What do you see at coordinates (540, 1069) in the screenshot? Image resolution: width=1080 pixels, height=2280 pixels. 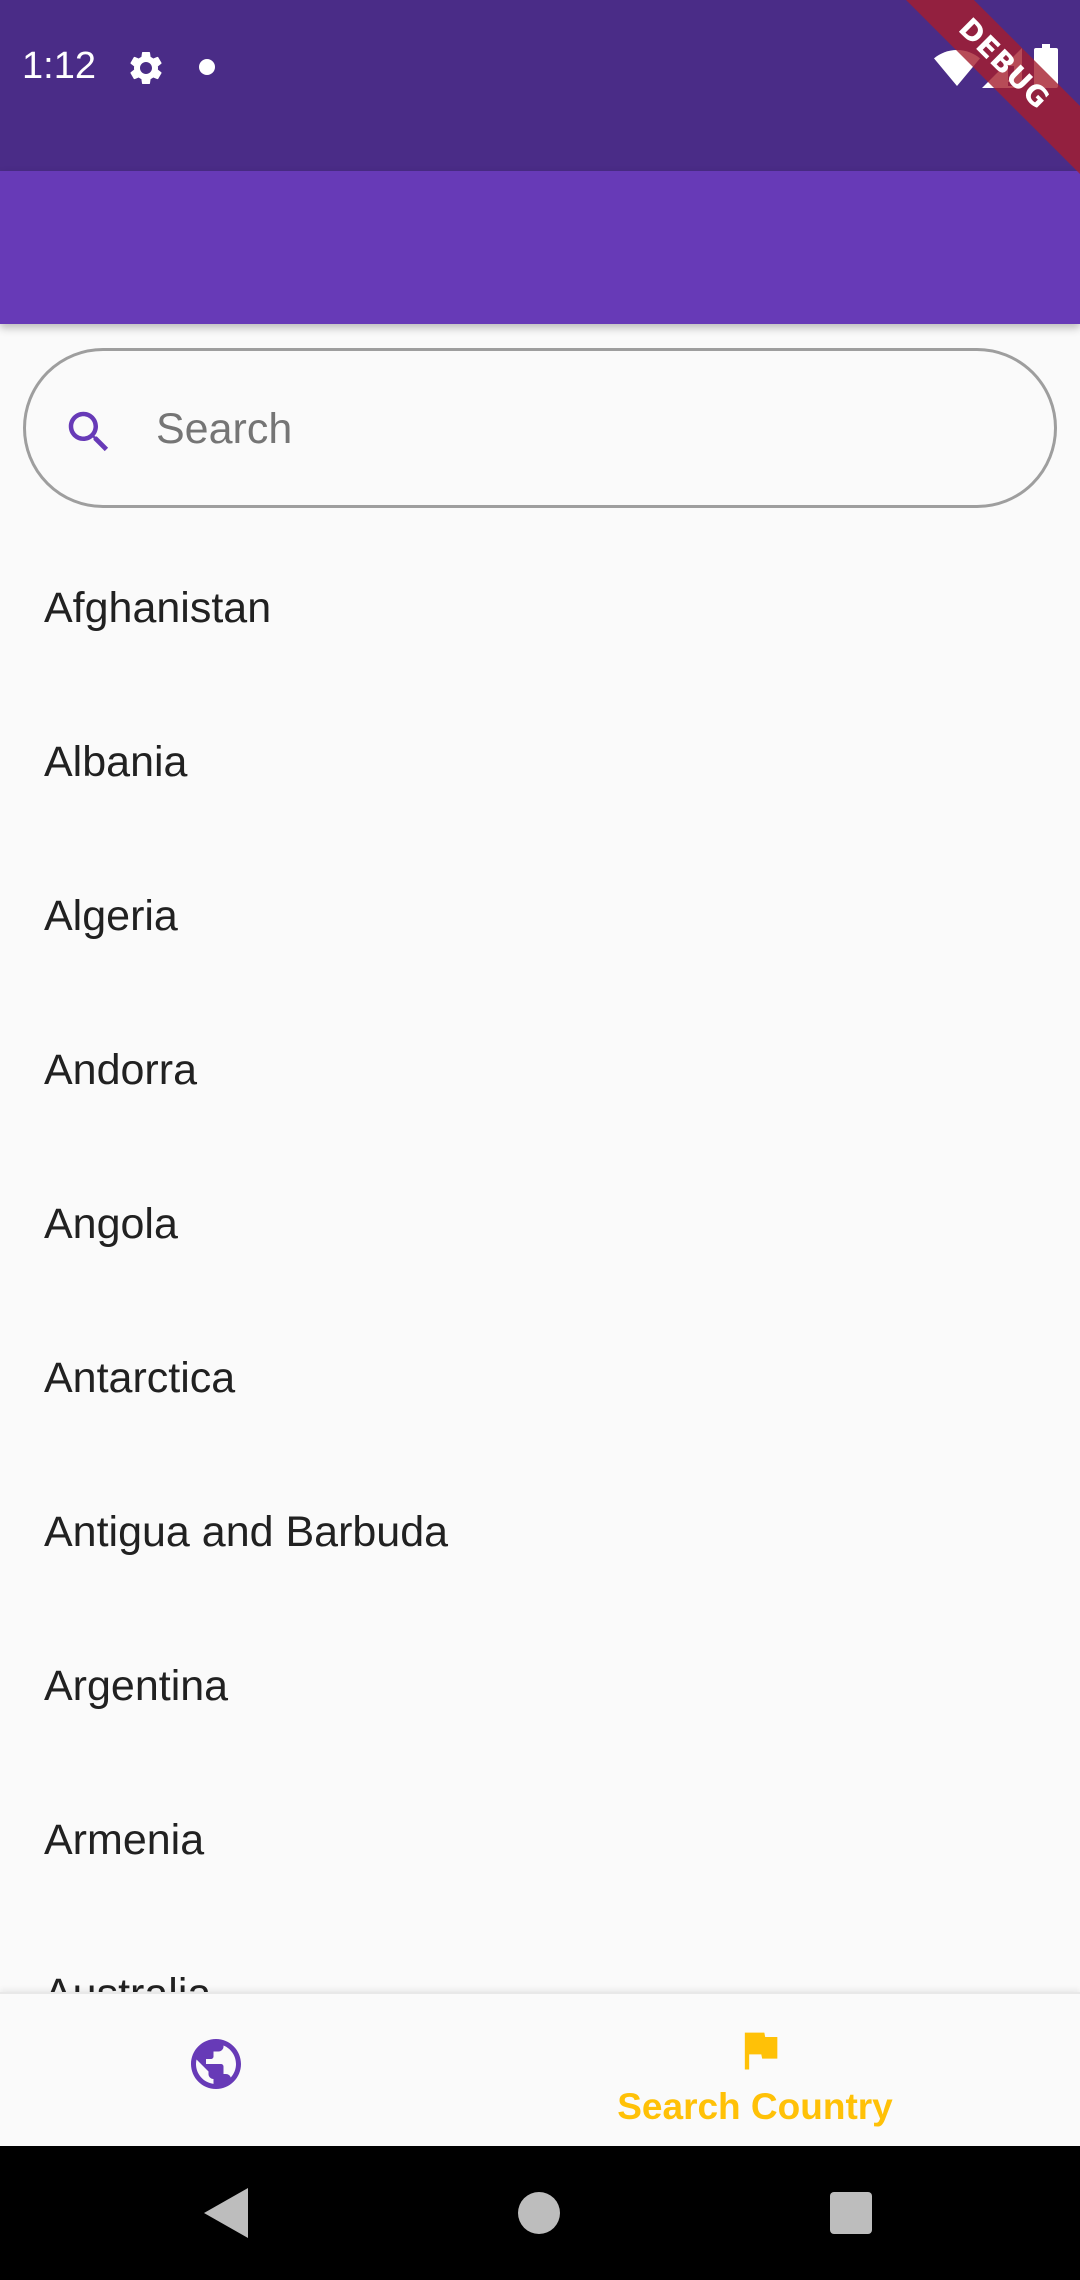 I see `list-item: Andorra` at bounding box center [540, 1069].